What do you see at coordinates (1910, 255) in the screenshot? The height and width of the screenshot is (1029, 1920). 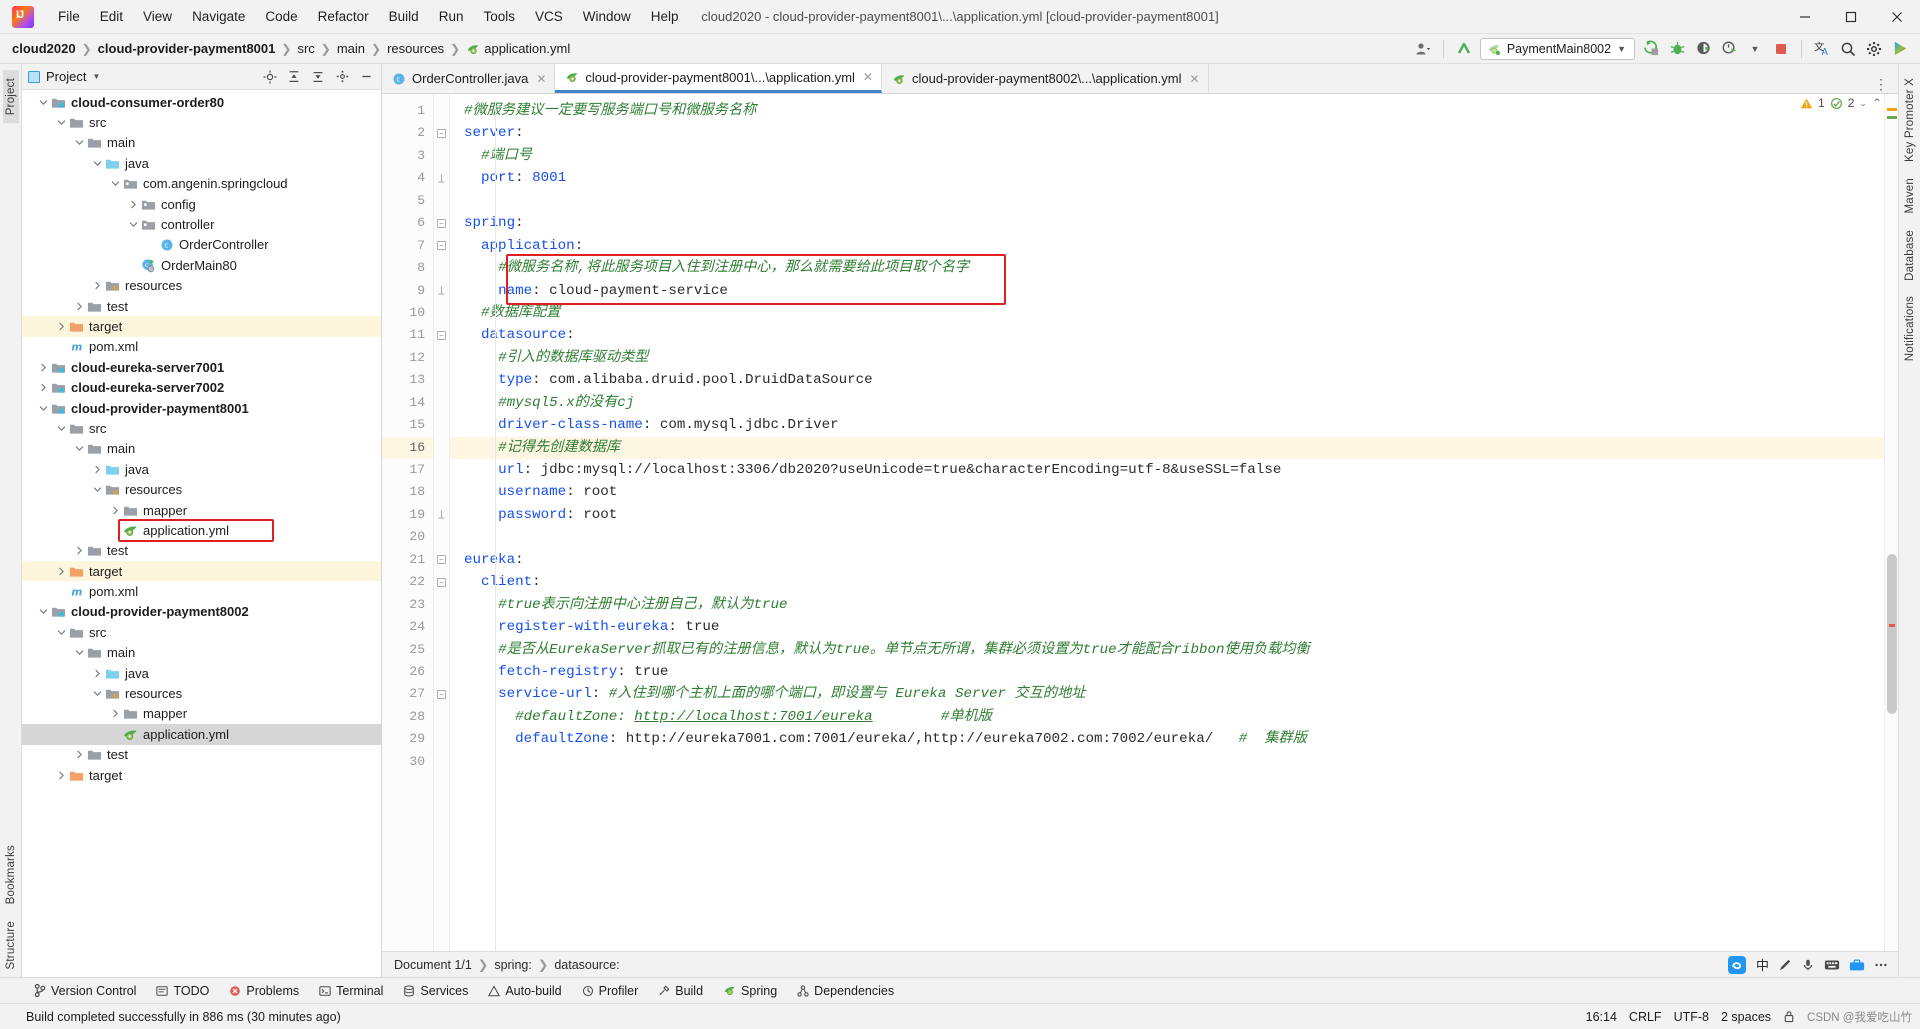 I see `tool-window-database: Database` at bounding box center [1910, 255].